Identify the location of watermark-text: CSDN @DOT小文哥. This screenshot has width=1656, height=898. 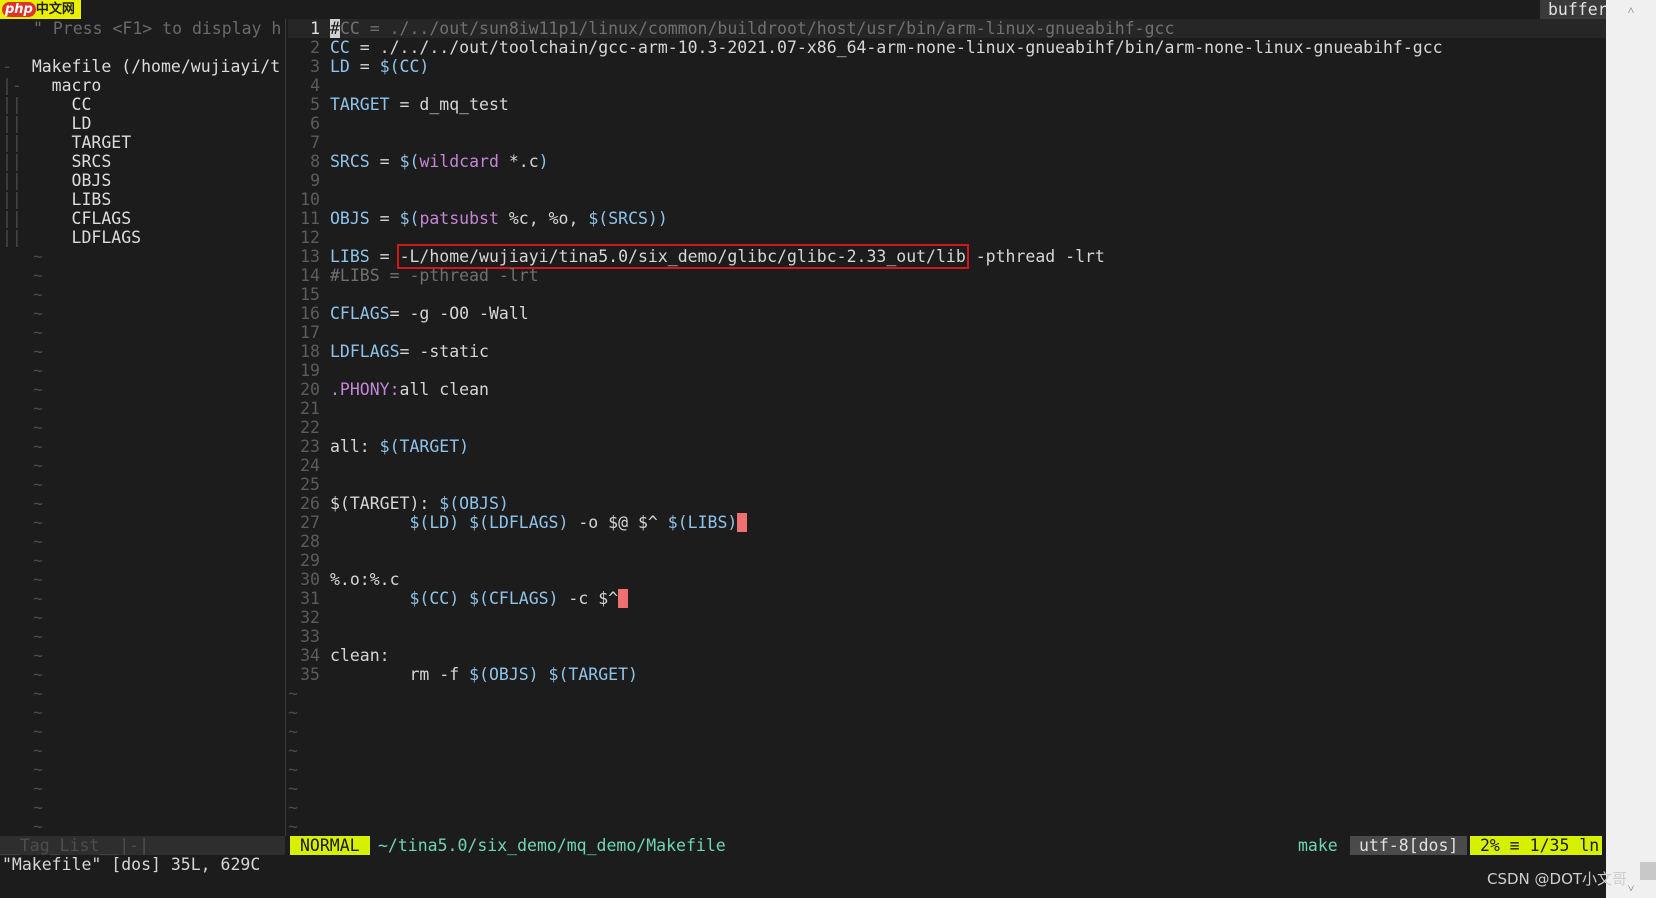
(1557, 879).